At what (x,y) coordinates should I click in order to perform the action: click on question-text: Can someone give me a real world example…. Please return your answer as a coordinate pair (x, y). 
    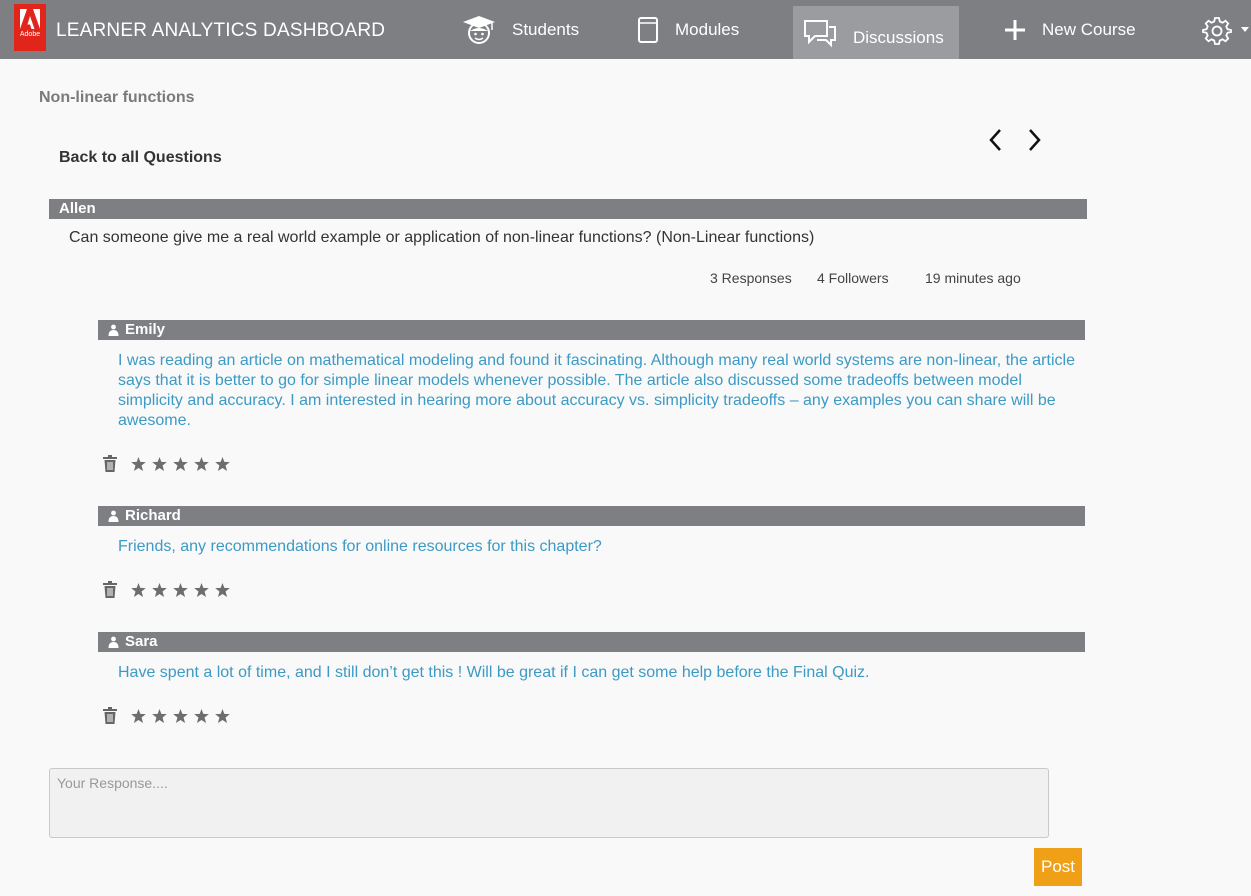
    Looking at the image, I should click on (442, 237).